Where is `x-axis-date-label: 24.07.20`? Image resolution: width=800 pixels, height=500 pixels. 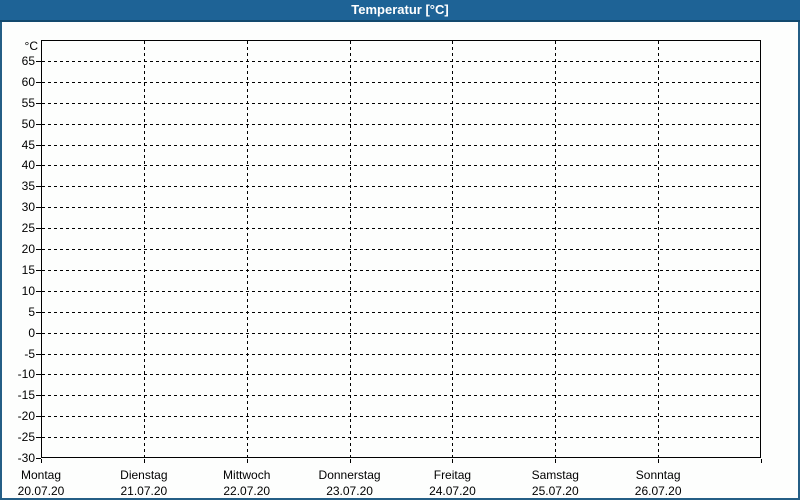
x-axis-date-label: 24.07.20 is located at coordinates (452, 491).